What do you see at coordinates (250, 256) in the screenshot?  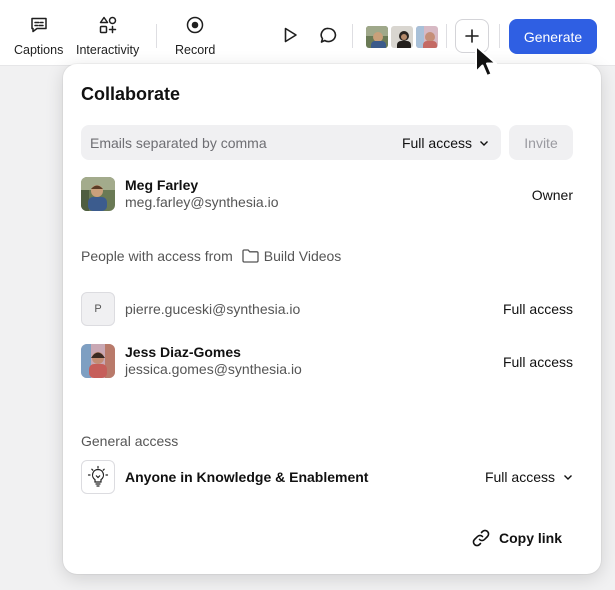 I see `folder-icon` at bounding box center [250, 256].